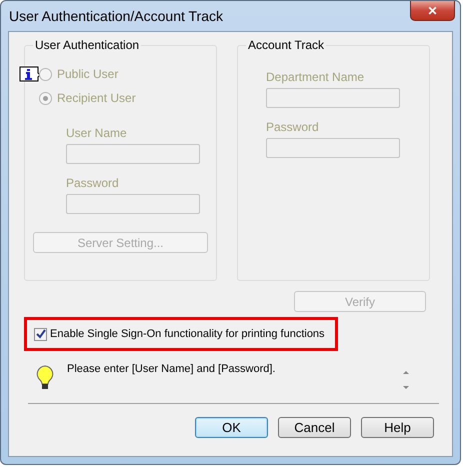 This screenshot has height=467, width=463. Describe the element at coordinates (40, 334) in the screenshot. I see `checkbox` at that location.